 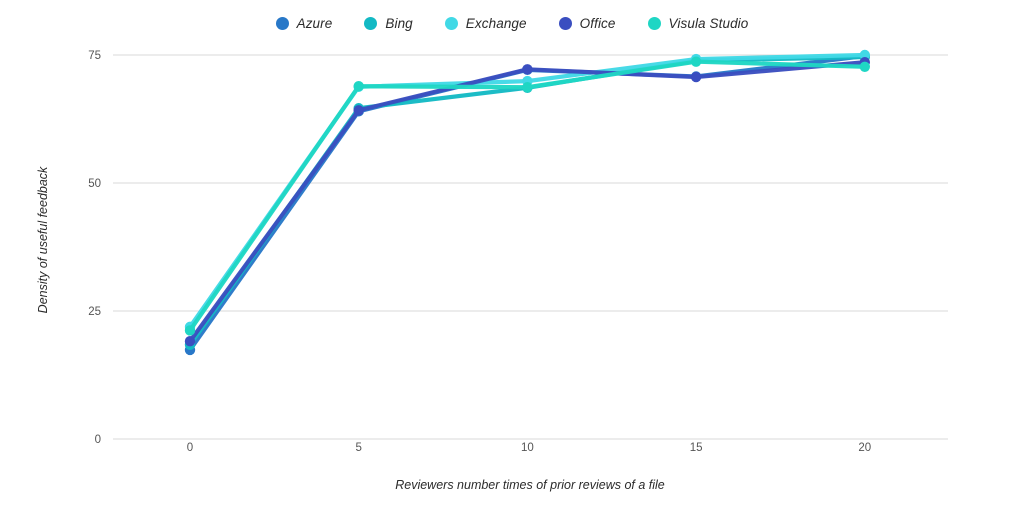 I want to click on x-tick-label: 0, so click(x=190, y=448).